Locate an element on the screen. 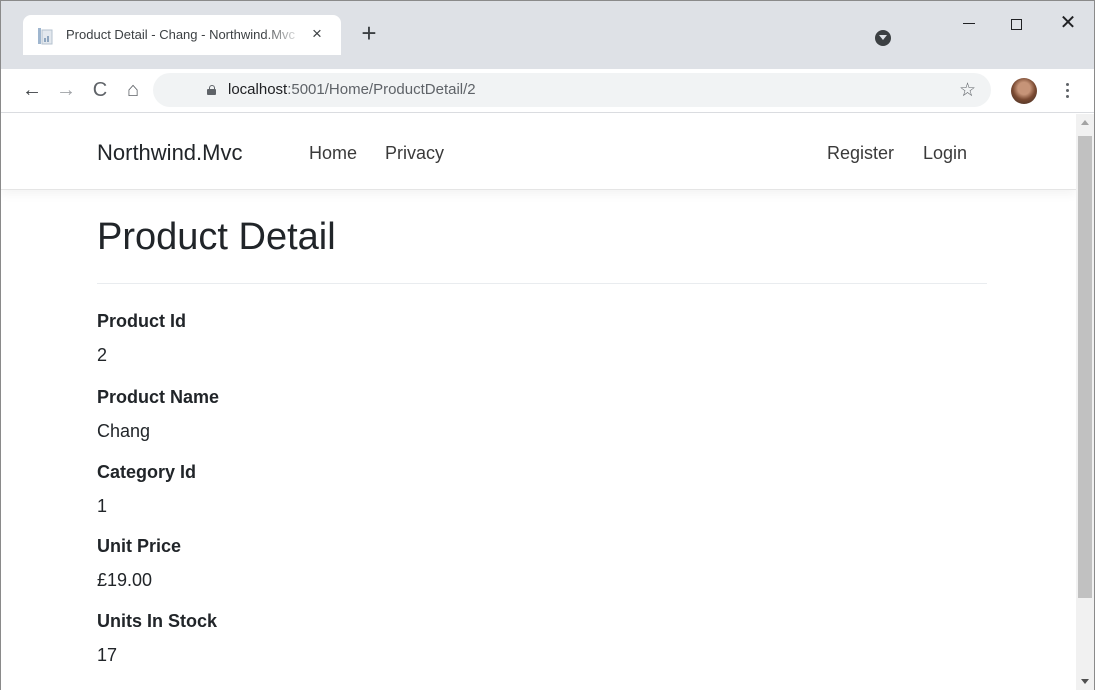 Image resolution: width=1095 pixels, height=690 pixels. page-icon is located at coordinates (45, 36).